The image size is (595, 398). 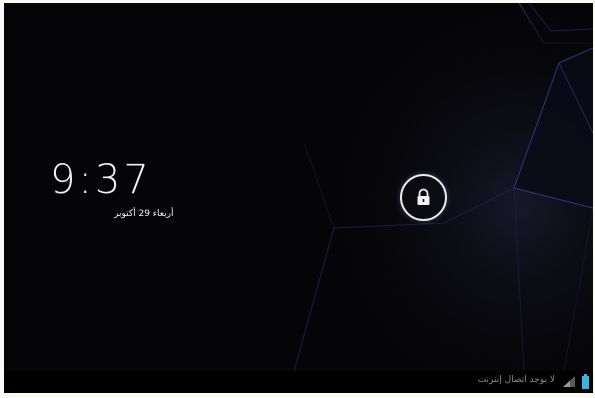 What do you see at coordinates (144, 214) in the screenshot?
I see `clock-date: أربعاء 29 أكتوبر` at bounding box center [144, 214].